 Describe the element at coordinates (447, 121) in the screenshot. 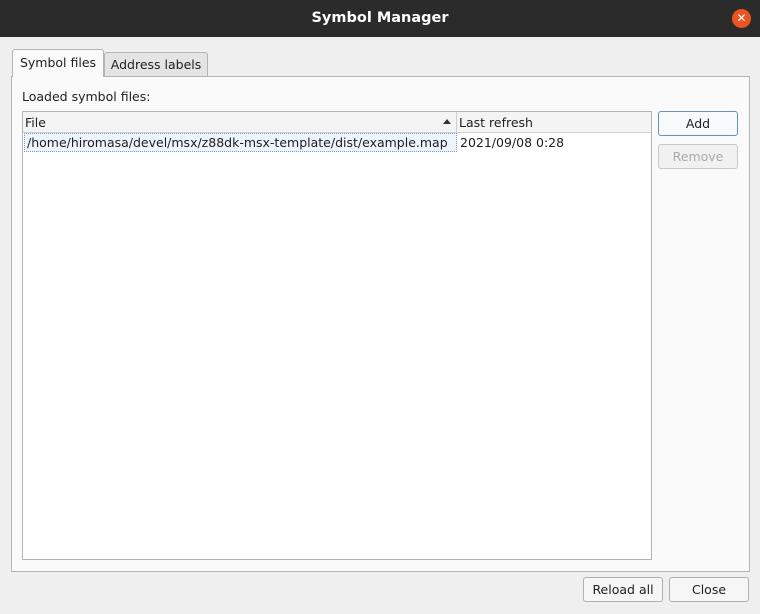

I see `sort-ascending-icon` at that location.